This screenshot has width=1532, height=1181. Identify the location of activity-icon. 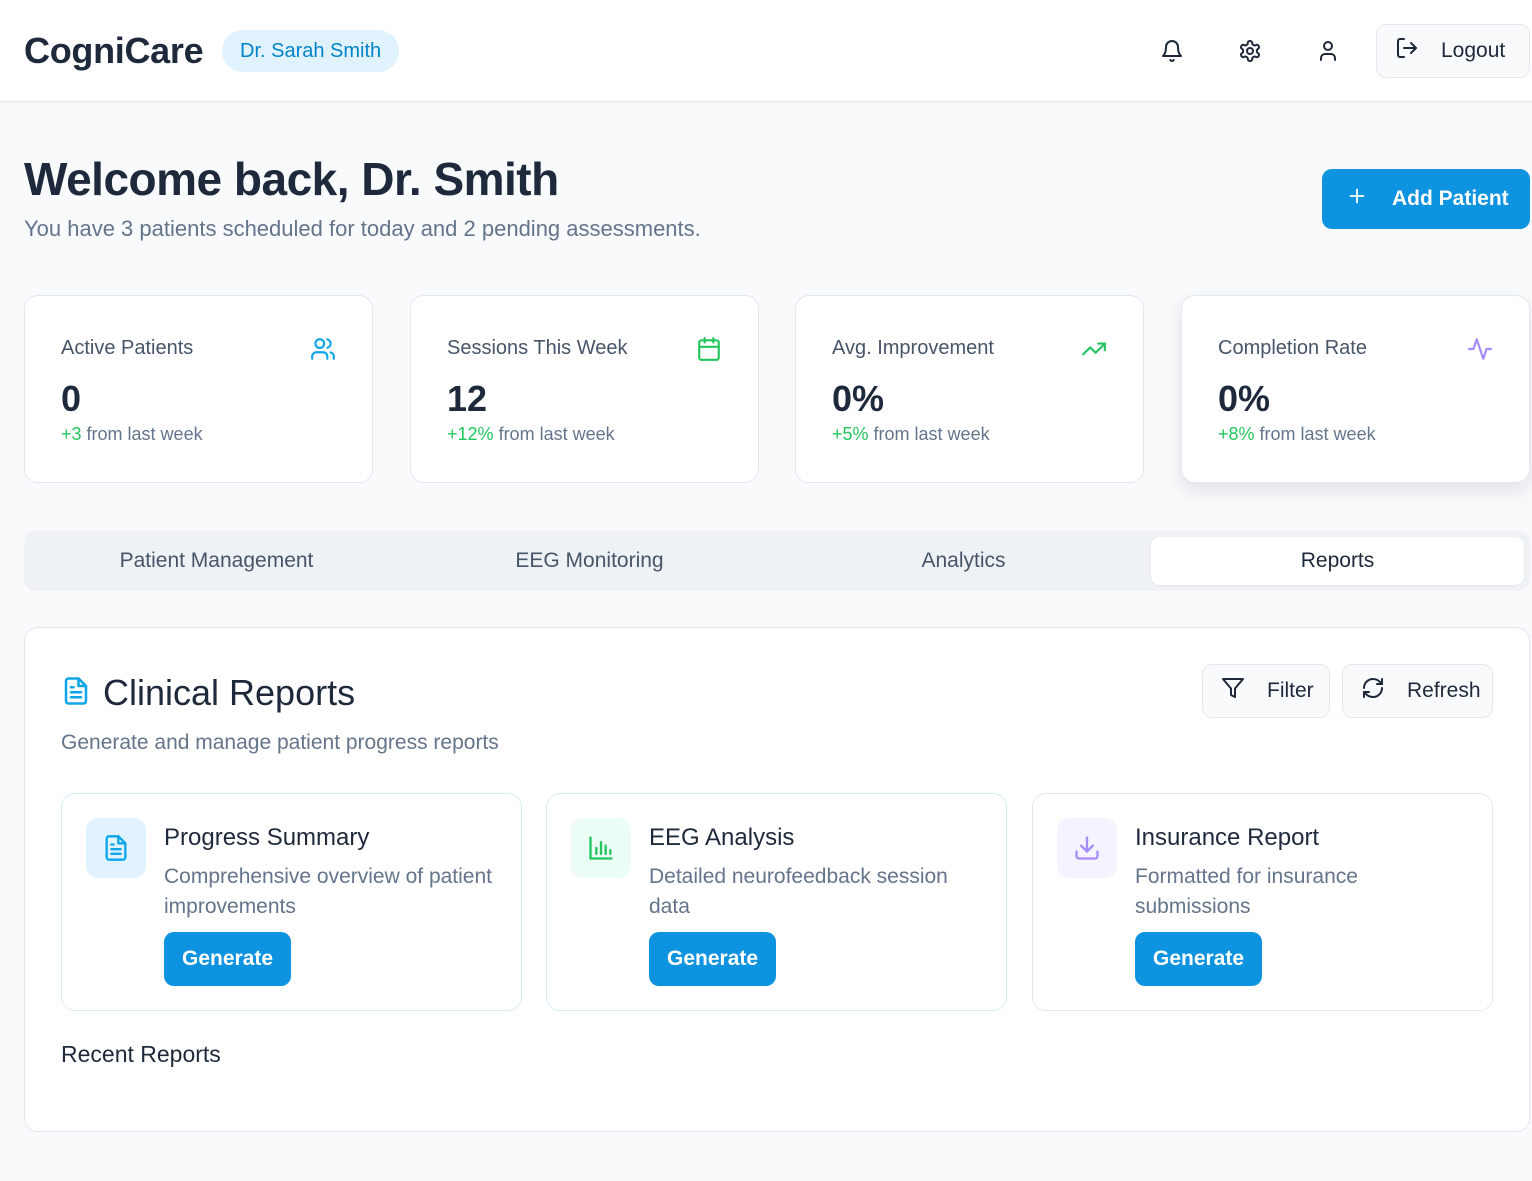
(1480, 349).